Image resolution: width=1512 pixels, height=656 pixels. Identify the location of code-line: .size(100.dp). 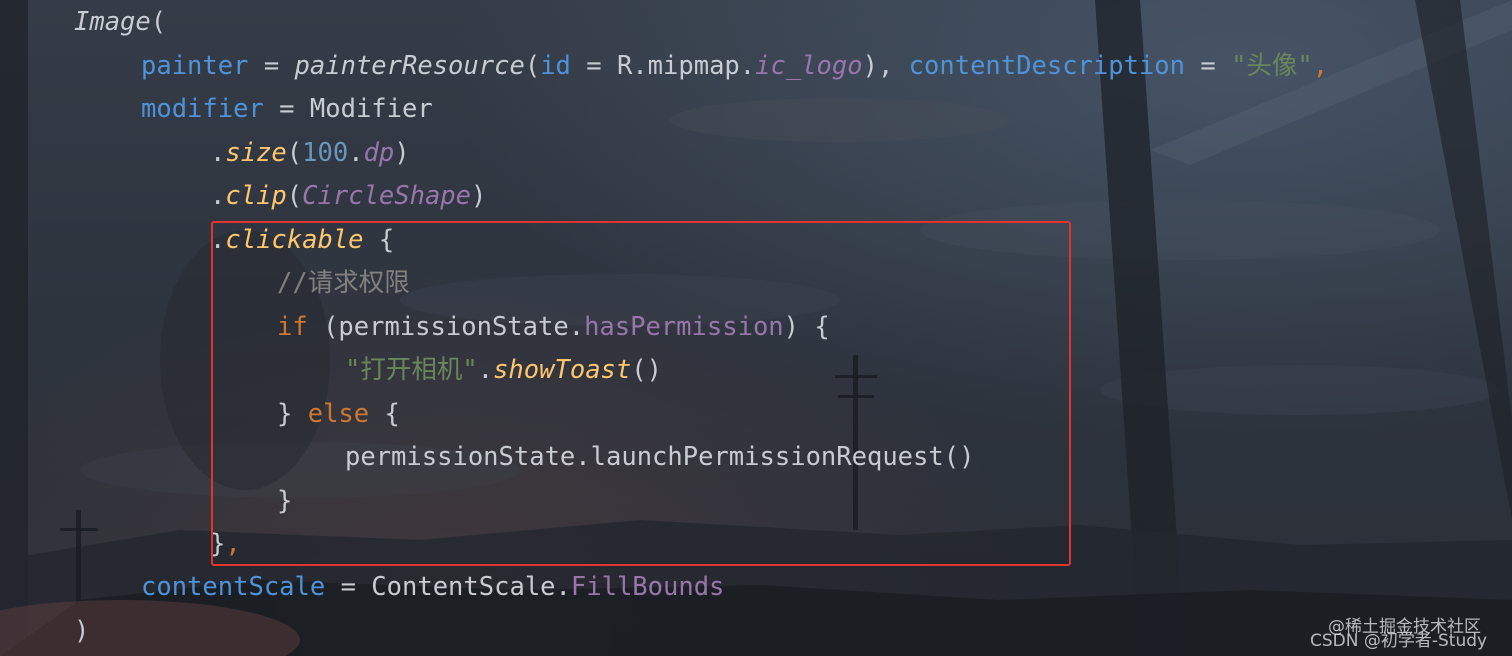
(310, 153).